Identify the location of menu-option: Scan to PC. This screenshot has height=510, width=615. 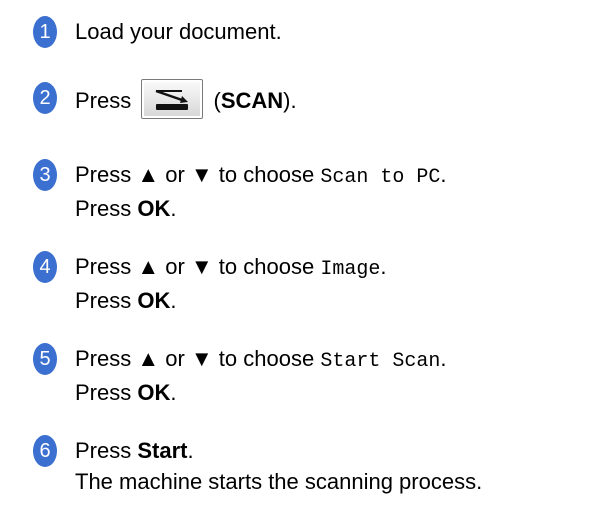
(380, 177).